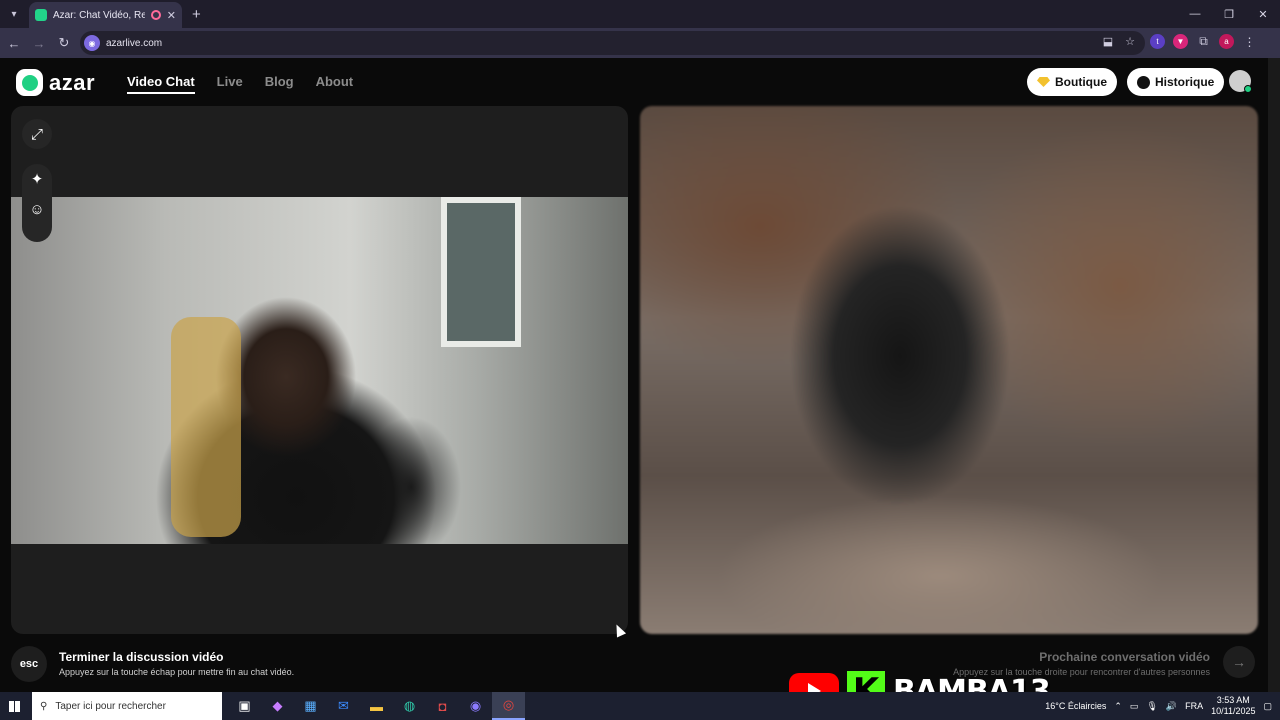 The height and width of the screenshot is (720, 1280). I want to click on edge-icon: ◍, so click(409, 706).